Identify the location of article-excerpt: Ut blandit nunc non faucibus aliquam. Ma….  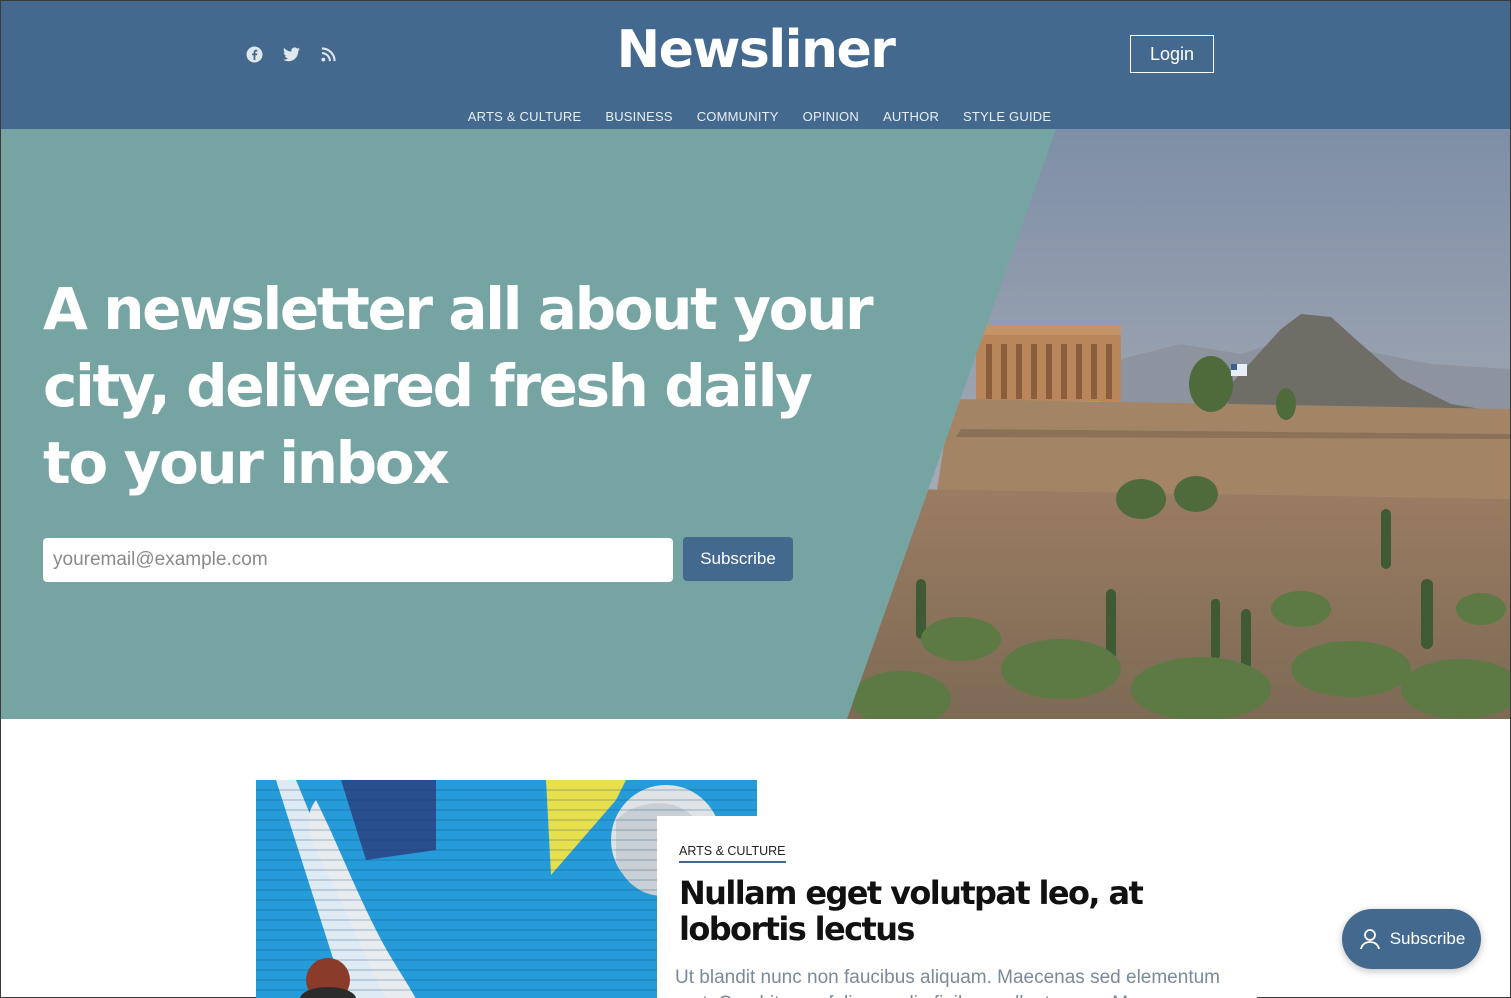
(947, 982).